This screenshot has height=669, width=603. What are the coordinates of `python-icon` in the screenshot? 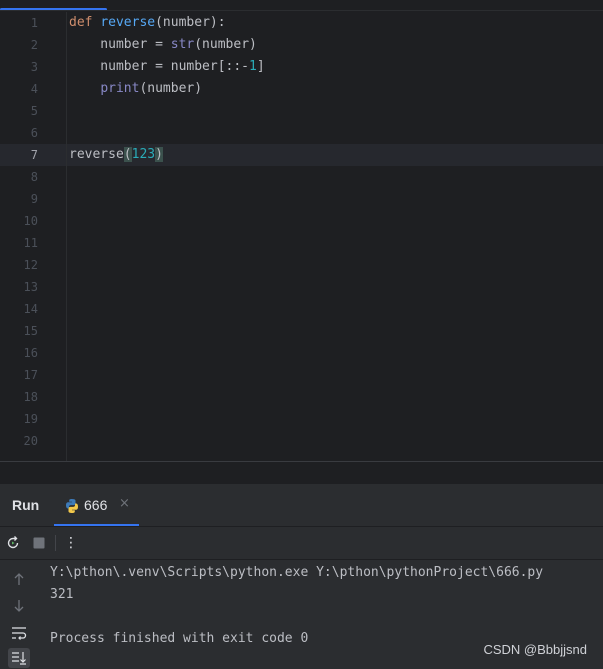 It's located at (72, 506).